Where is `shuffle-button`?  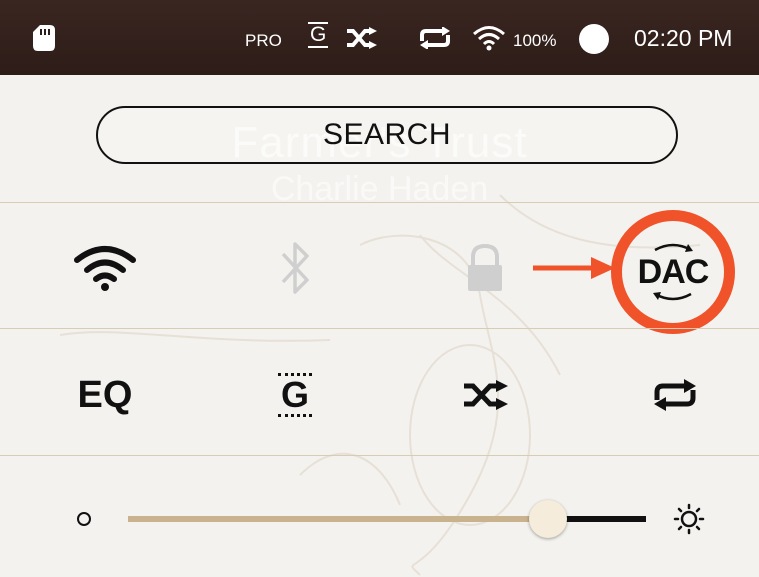
shuffle-button is located at coordinates (485, 395).